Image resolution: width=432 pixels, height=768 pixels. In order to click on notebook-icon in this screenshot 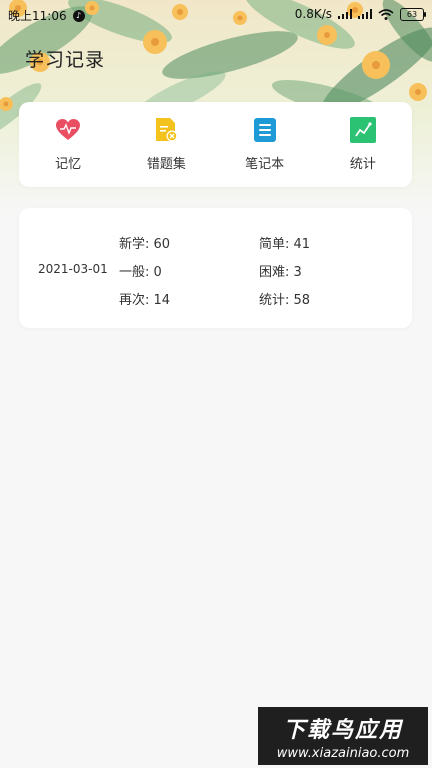, I will do `click(265, 130)`.